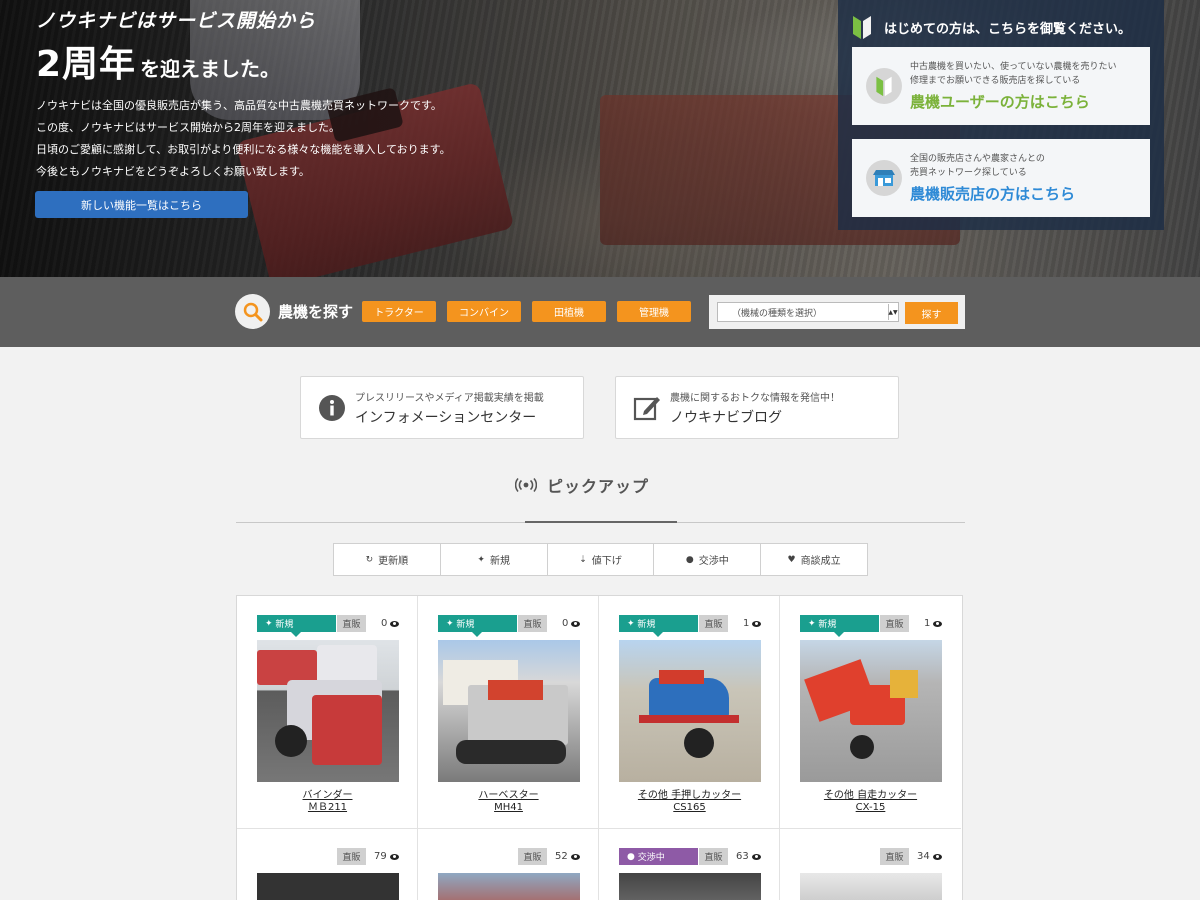 The height and width of the screenshot is (900, 1200). Describe the element at coordinates (327, 864) in the screenshot. I see `listing-card: 直販 79` at that location.